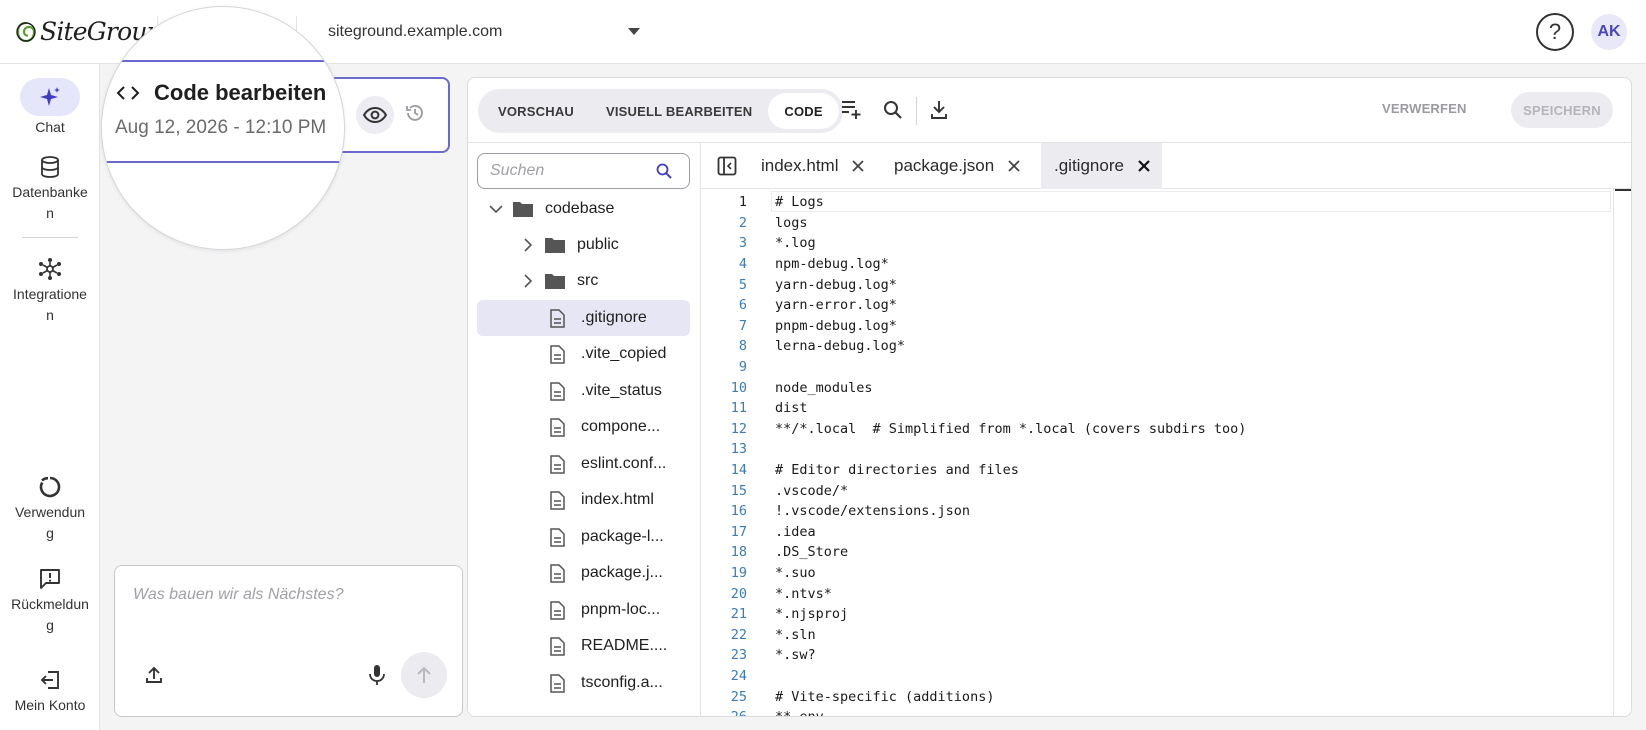  I want to click on code-line: 19 *.suo, so click(1156, 573).